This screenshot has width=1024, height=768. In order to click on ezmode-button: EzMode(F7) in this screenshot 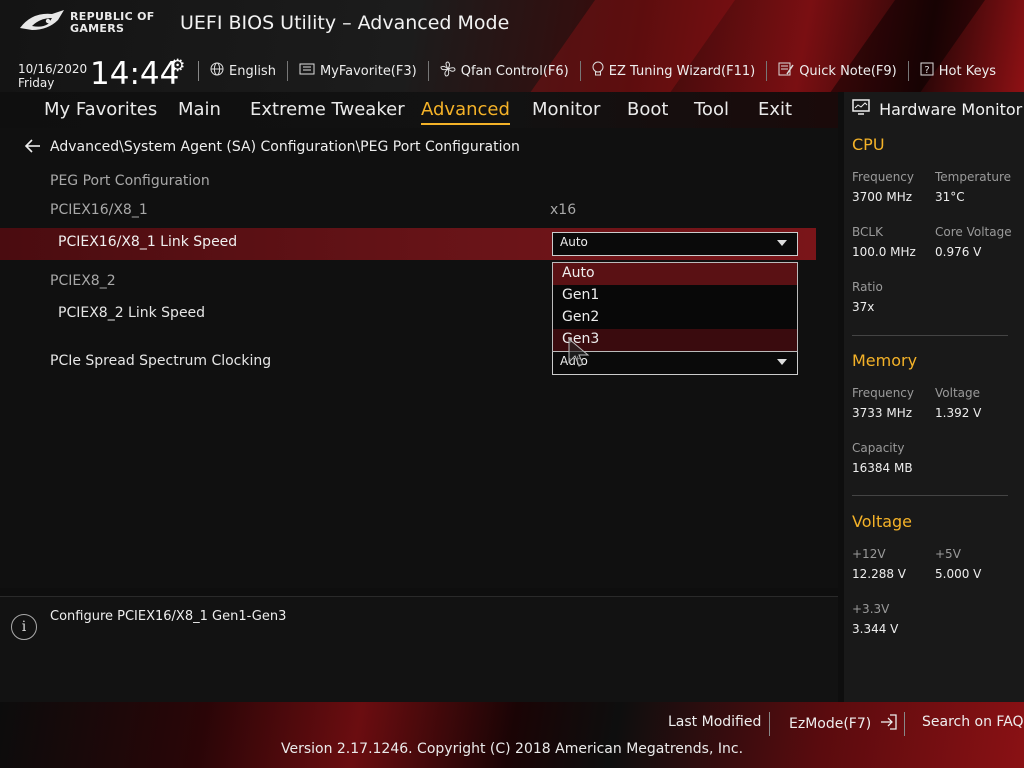, I will do `click(843, 724)`.